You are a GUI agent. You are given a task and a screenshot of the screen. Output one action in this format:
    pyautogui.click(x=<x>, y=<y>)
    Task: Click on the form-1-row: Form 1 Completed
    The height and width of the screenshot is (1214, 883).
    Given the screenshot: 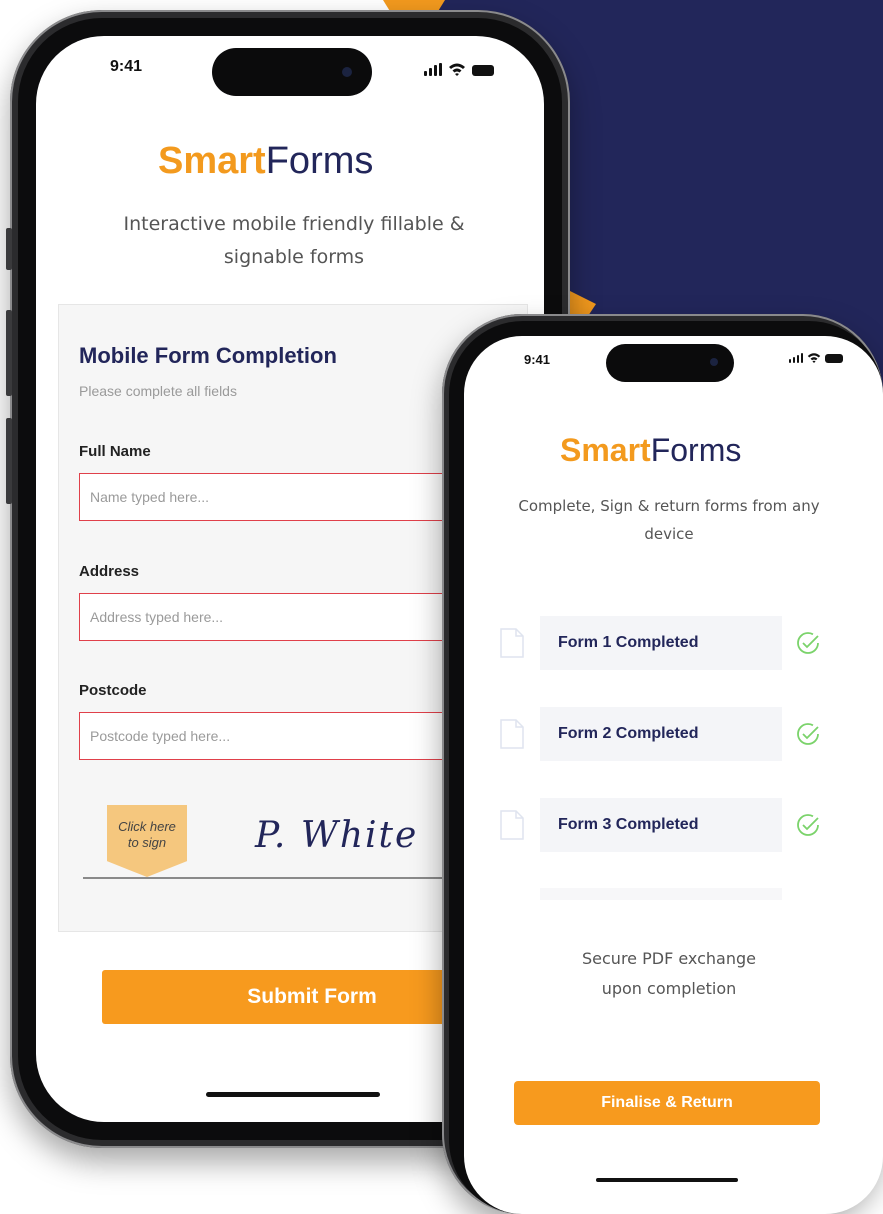 What is the action you would take?
    pyautogui.click(x=661, y=643)
    